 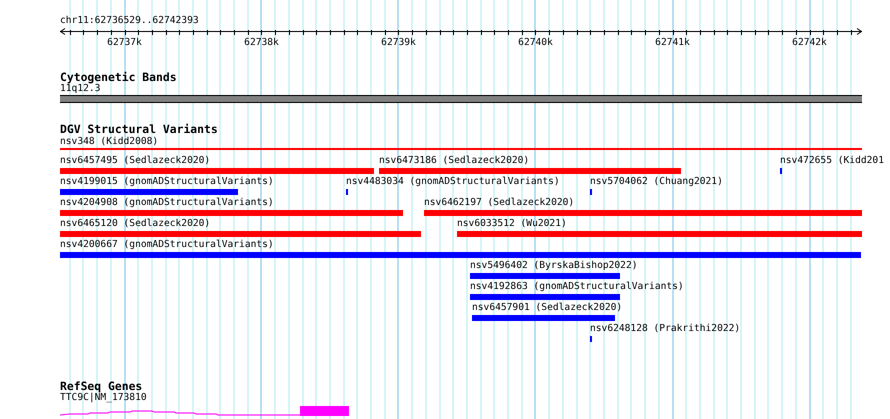 I want to click on tick-label: 62740k, so click(x=535, y=43).